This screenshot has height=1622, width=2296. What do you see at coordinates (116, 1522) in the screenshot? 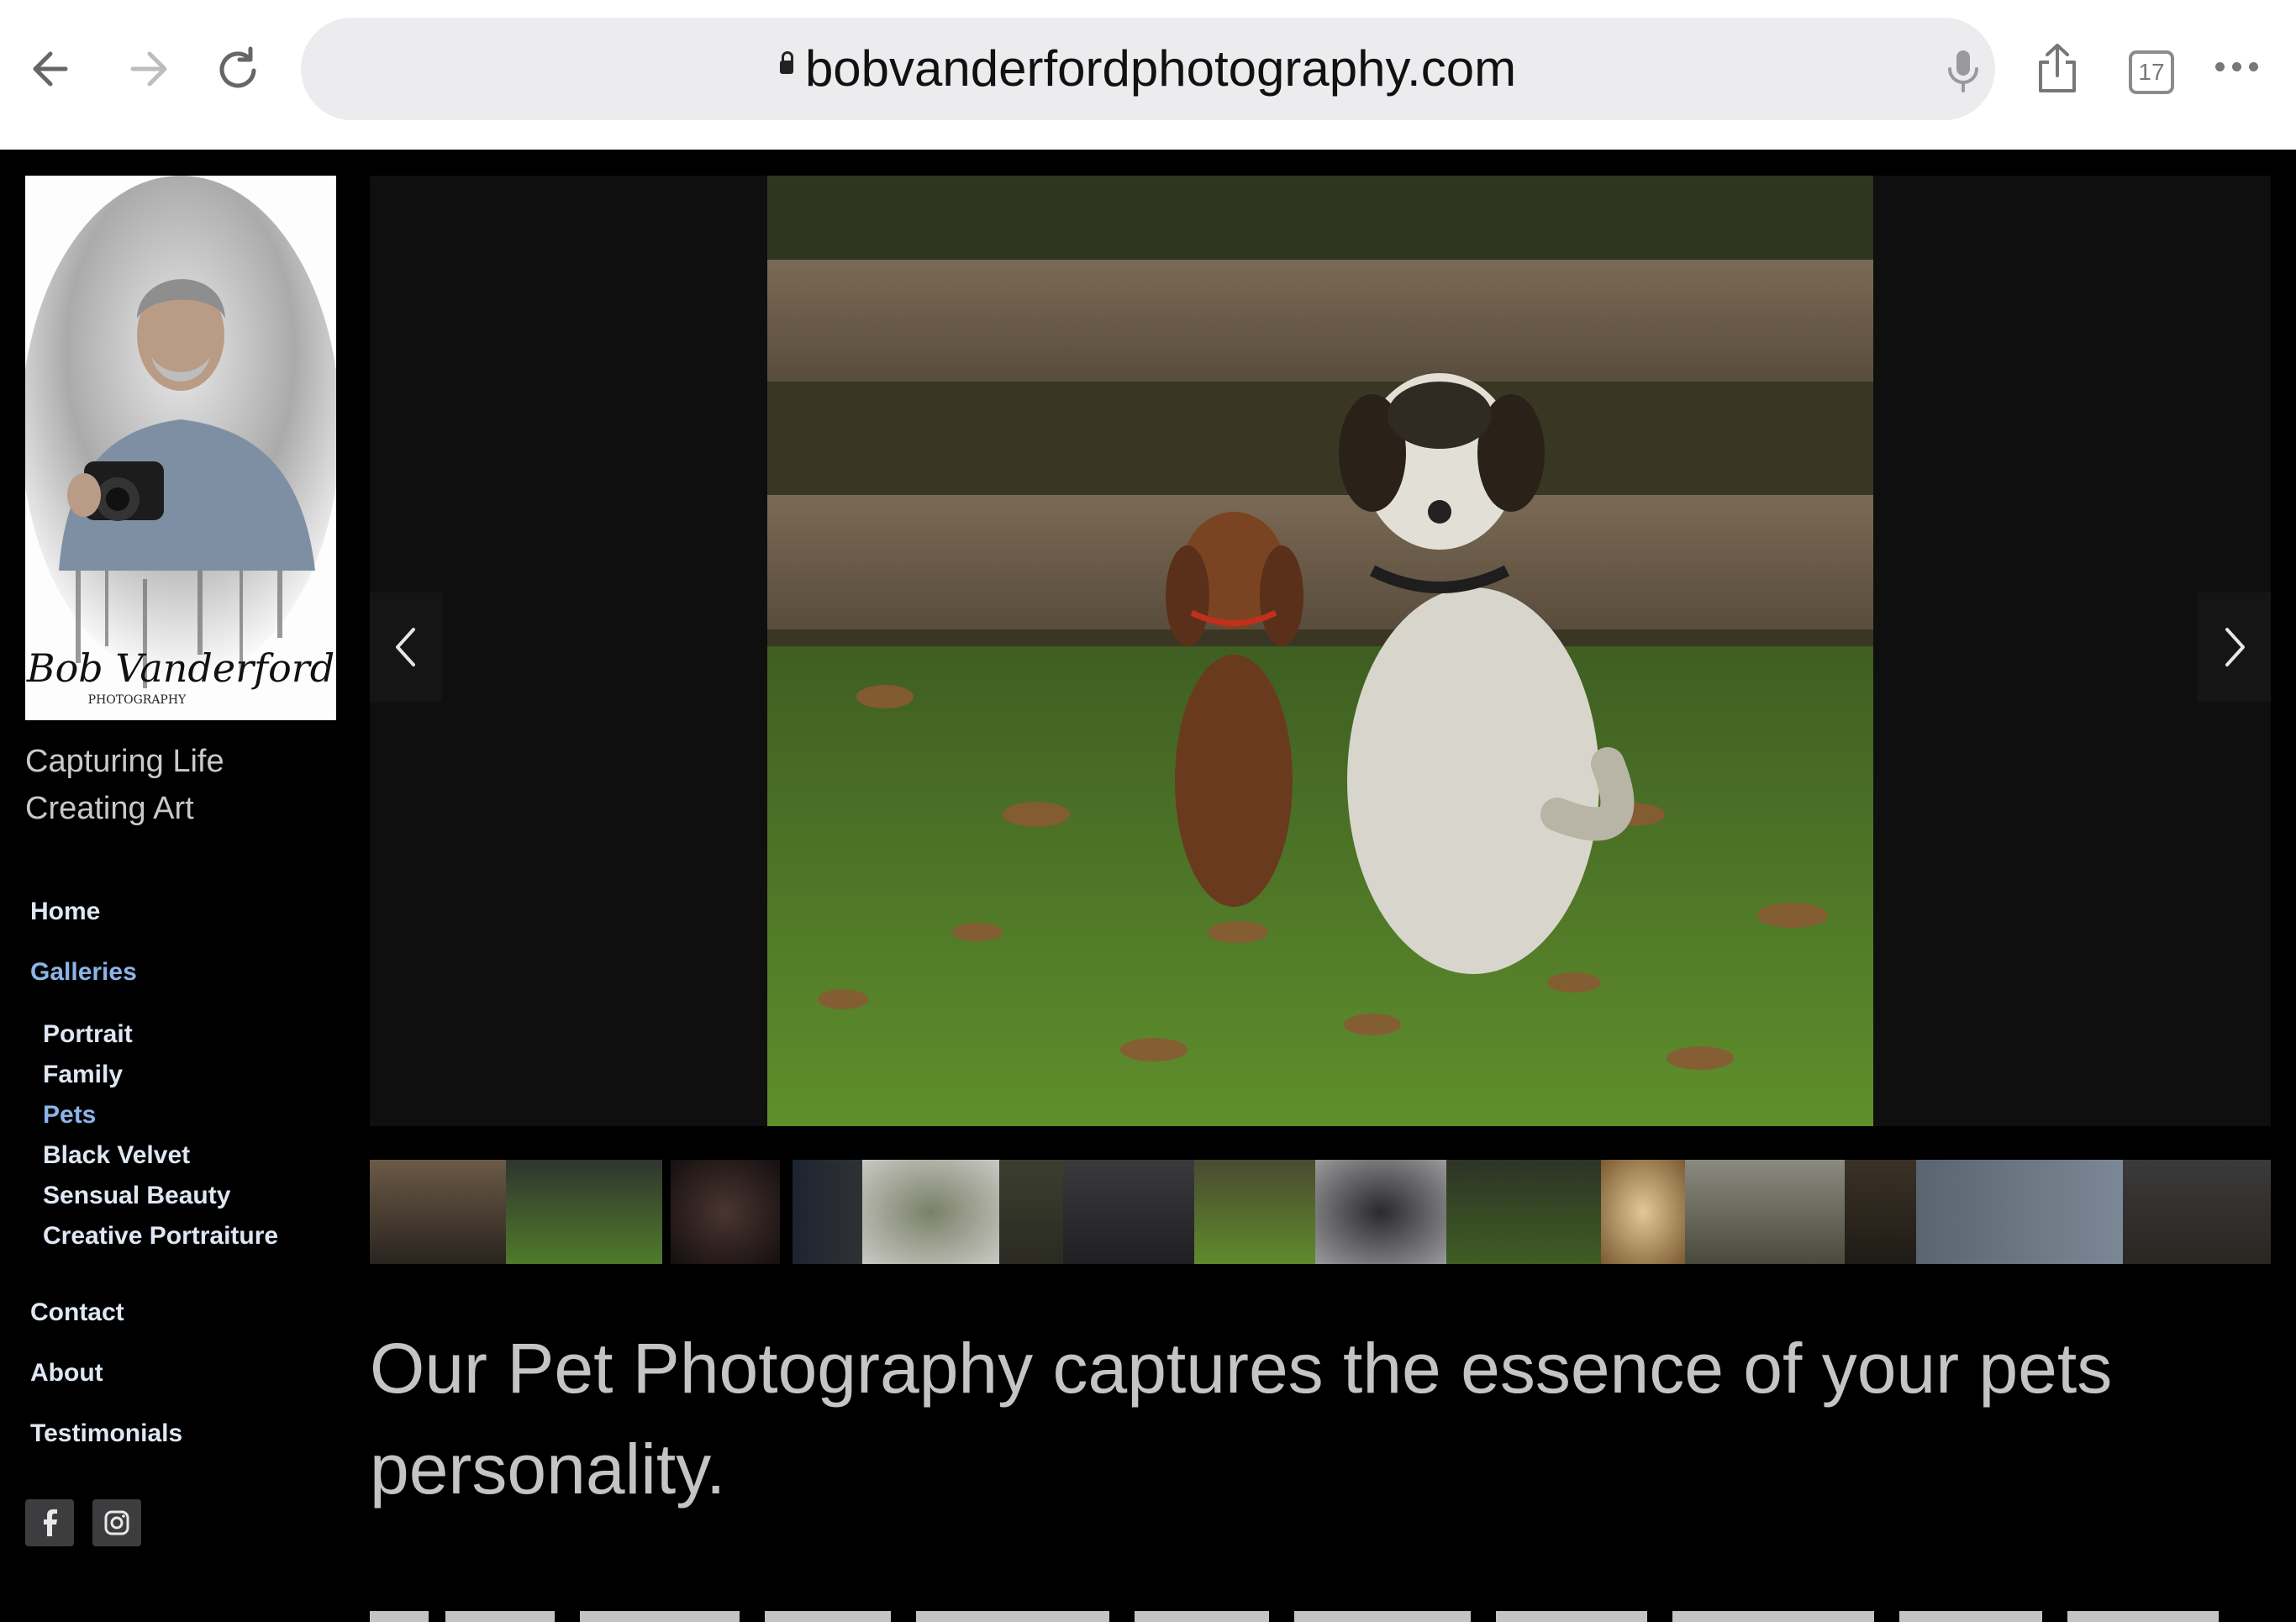
I see `instagram-icon` at bounding box center [116, 1522].